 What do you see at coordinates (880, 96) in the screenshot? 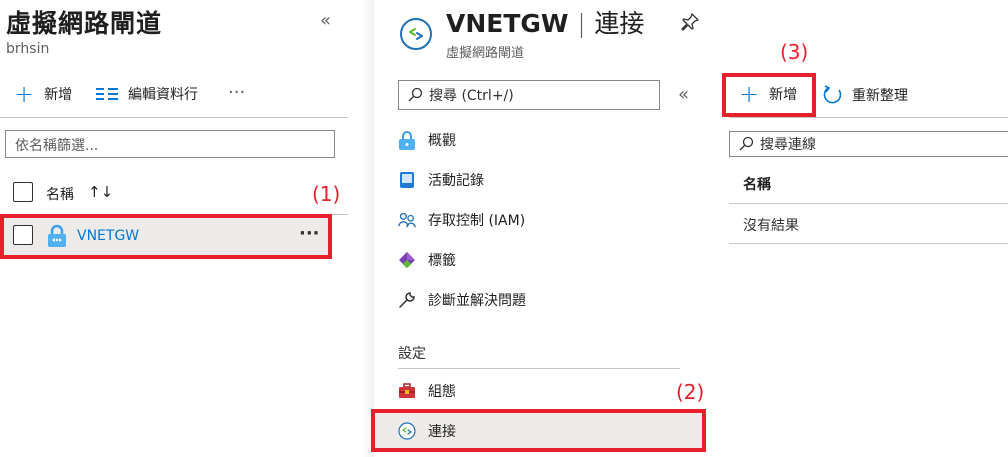
I see `refresh-label: 重新整理` at bounding box center [880, 96].